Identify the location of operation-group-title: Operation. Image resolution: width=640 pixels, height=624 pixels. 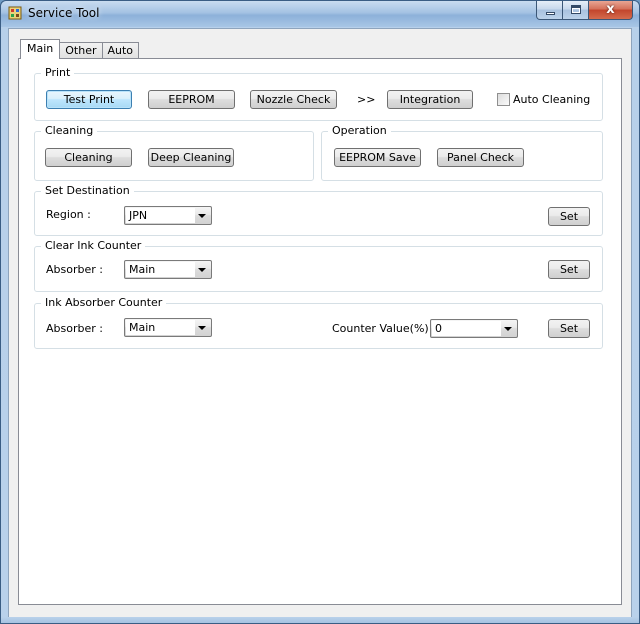
(359, 131).